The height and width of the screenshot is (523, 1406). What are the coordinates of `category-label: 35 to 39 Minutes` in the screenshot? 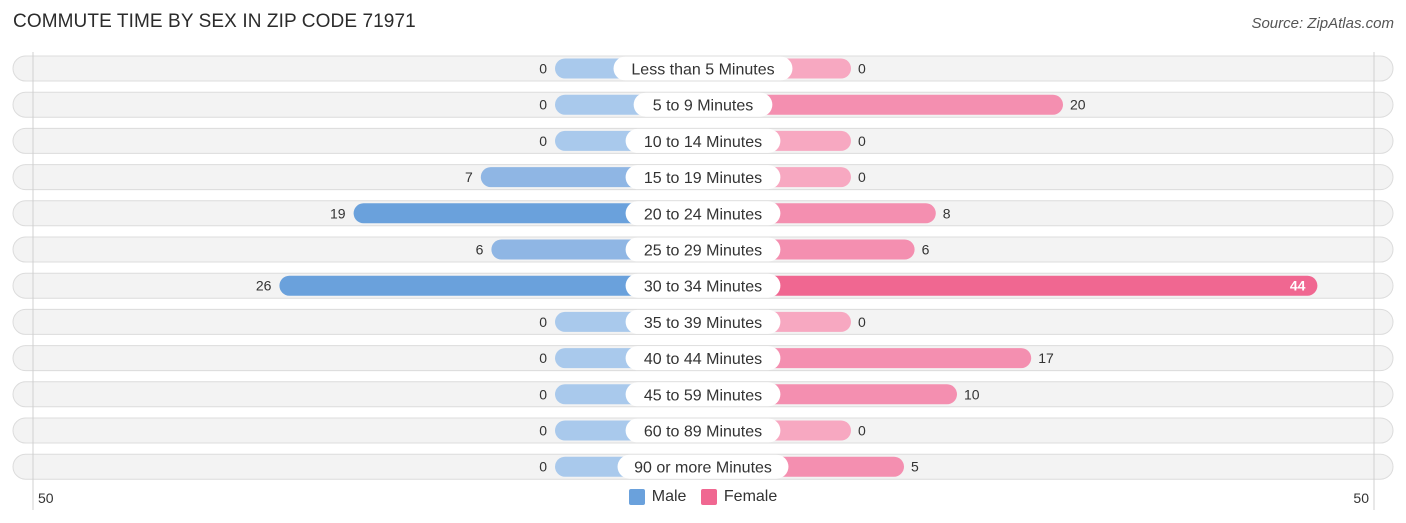 It's located at (703, 323).